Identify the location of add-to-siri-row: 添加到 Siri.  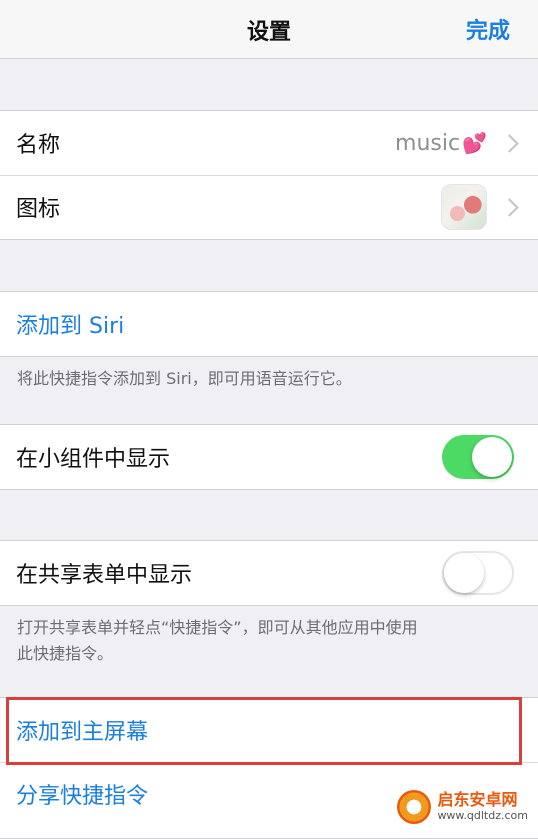
(269, 324).